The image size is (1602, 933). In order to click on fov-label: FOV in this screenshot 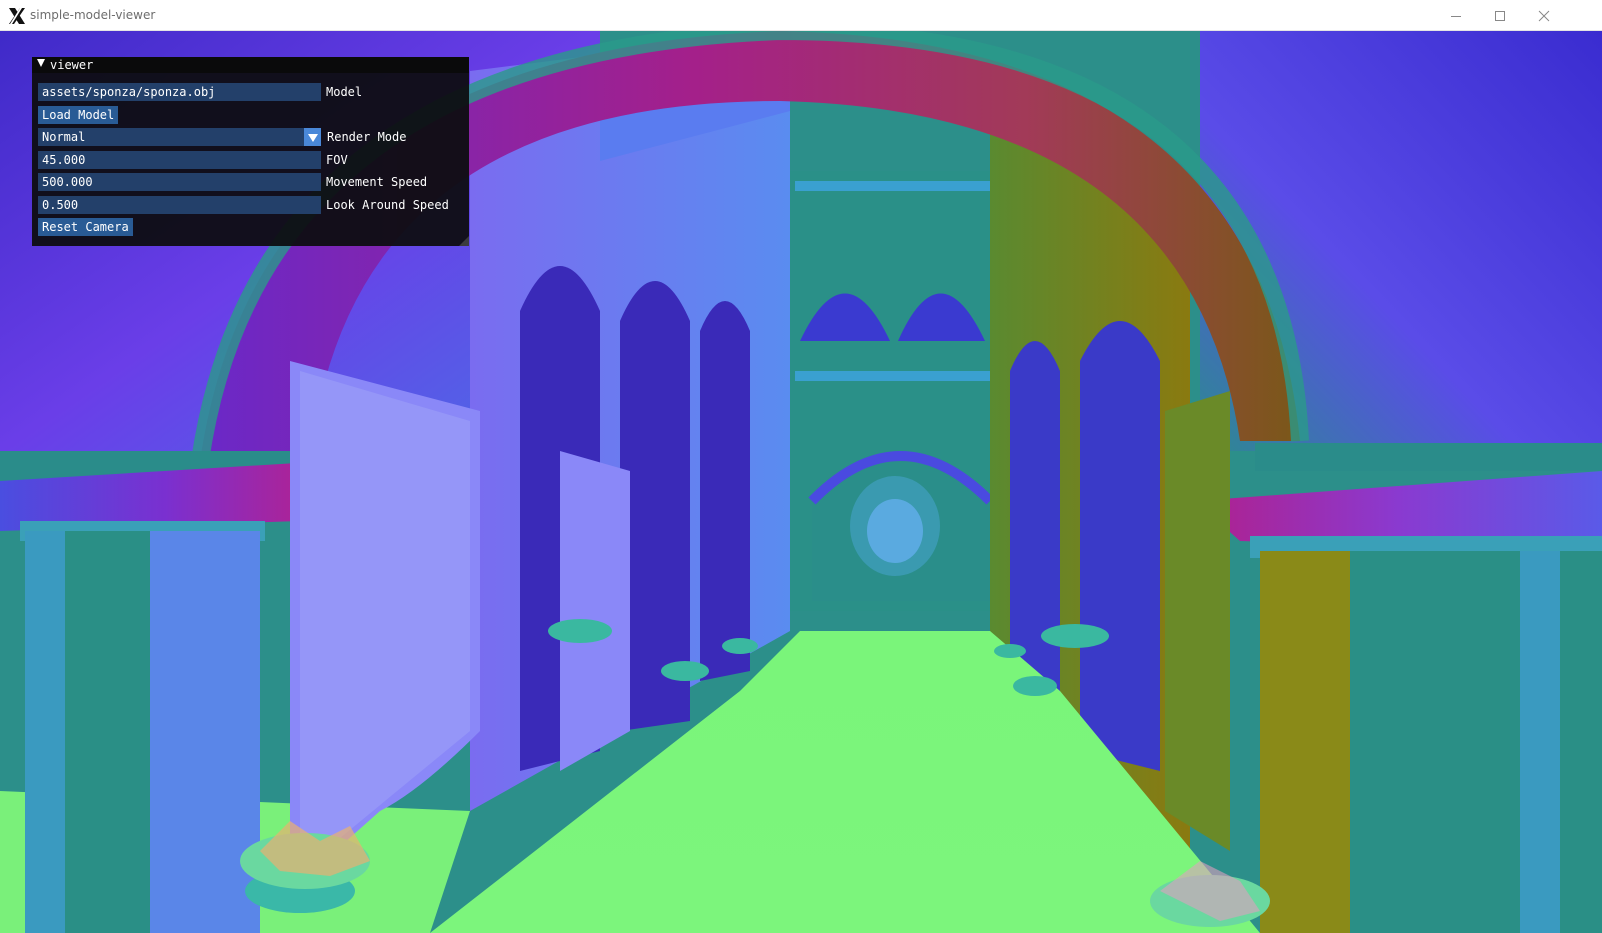, I will do `click(337, 160)`.